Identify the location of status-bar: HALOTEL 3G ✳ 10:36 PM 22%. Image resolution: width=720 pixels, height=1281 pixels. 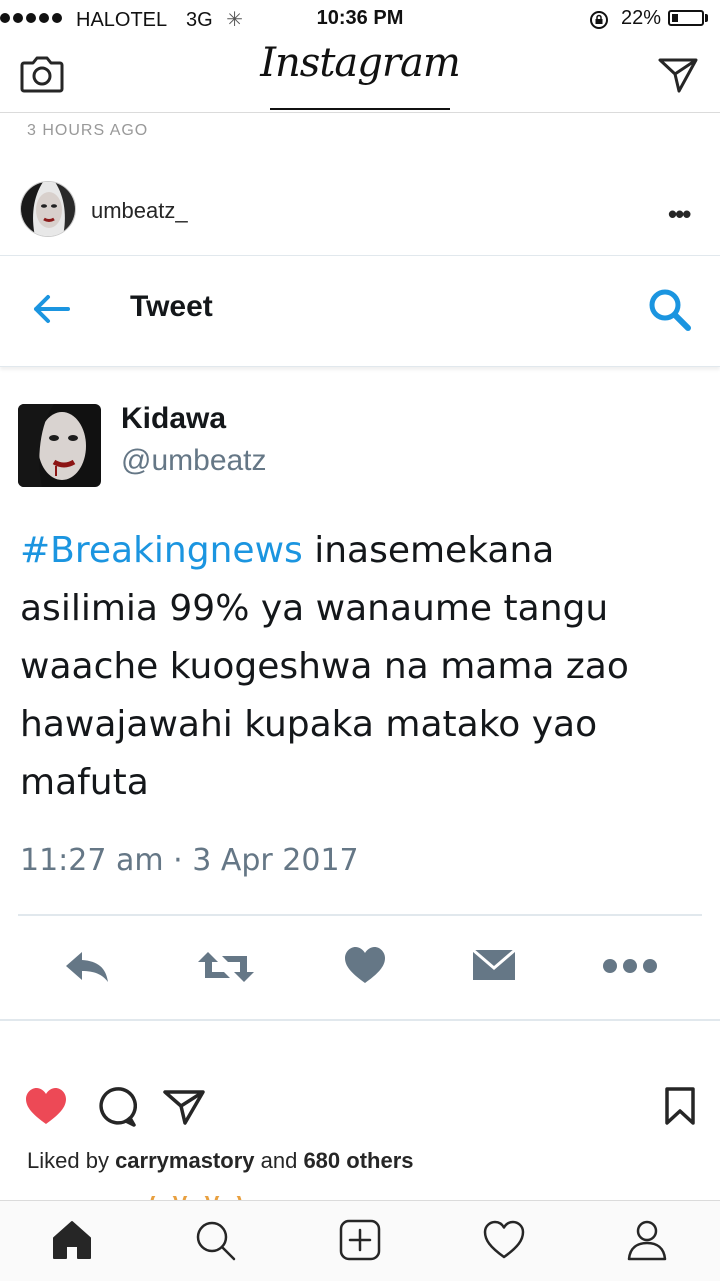
(360, 19).